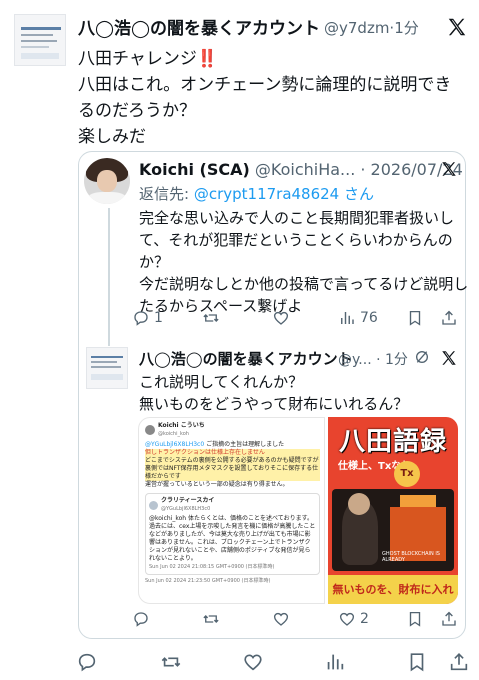  Describe the element at coordinates (373, 359) in the screenshot. I see `nested-author-handle-time: @y... · 1分` at that location.